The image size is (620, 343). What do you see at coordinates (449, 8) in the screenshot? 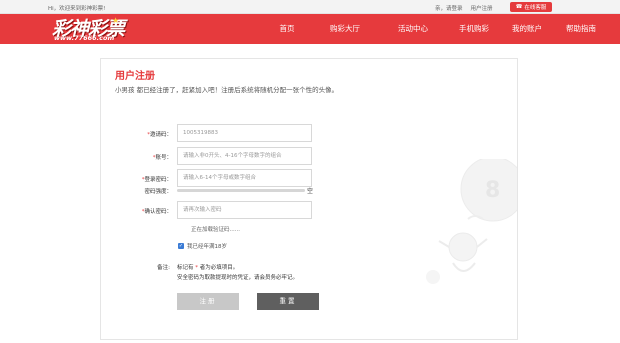
I see `login-link: 亲，请登录` at bounding box center [449, 8].